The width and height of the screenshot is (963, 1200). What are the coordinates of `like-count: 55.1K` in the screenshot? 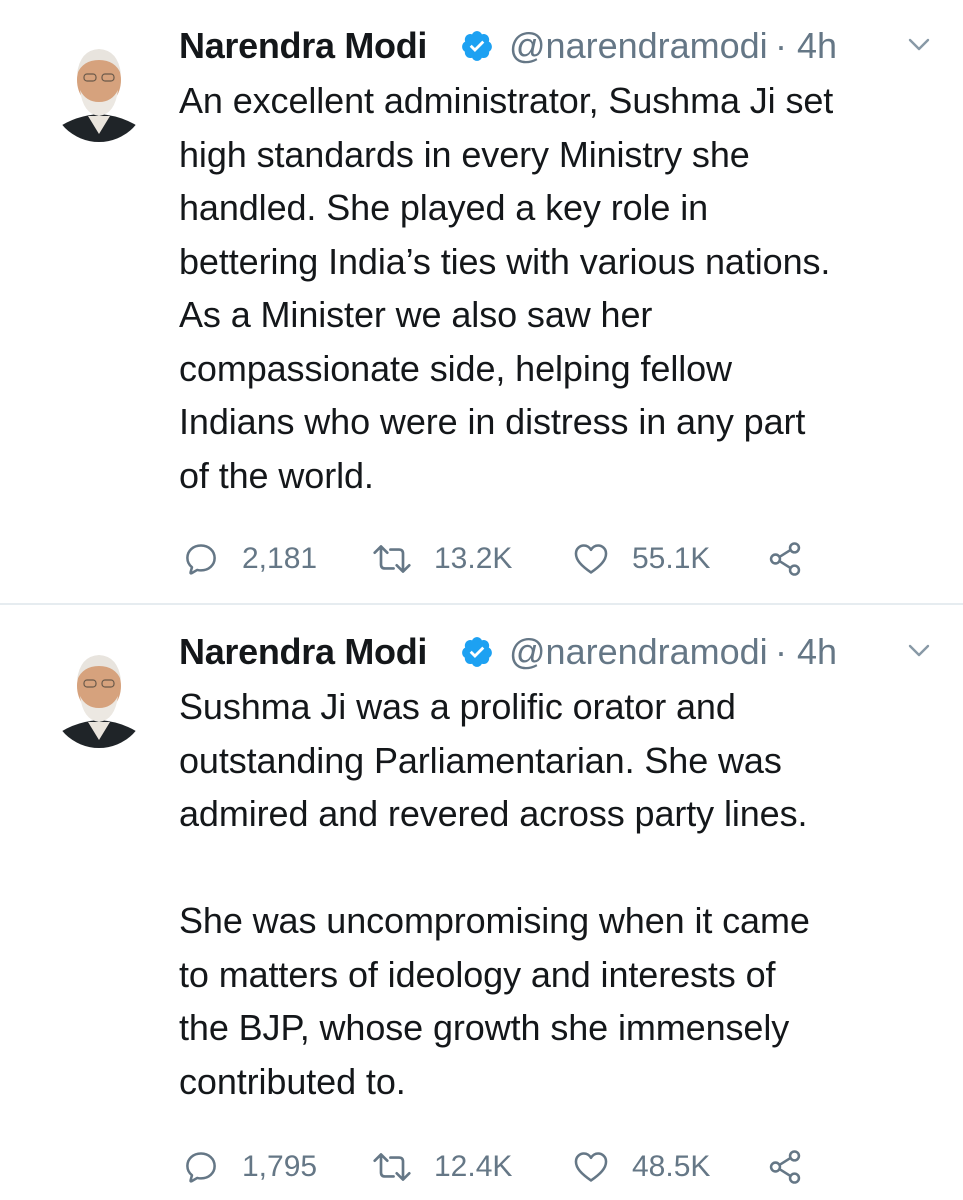 It's located at (671, 558).